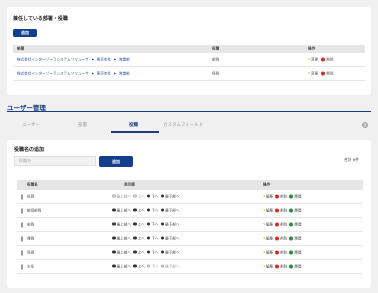 Image resolution: width=378 pixels, height=293 pixels. Describe the element at coordinates (190, 211) in the screenshot. I see `position-row: 統括部長 最上部へ 上へ 下へ 最下部へ ✎編集 削除 履歴` at that location.